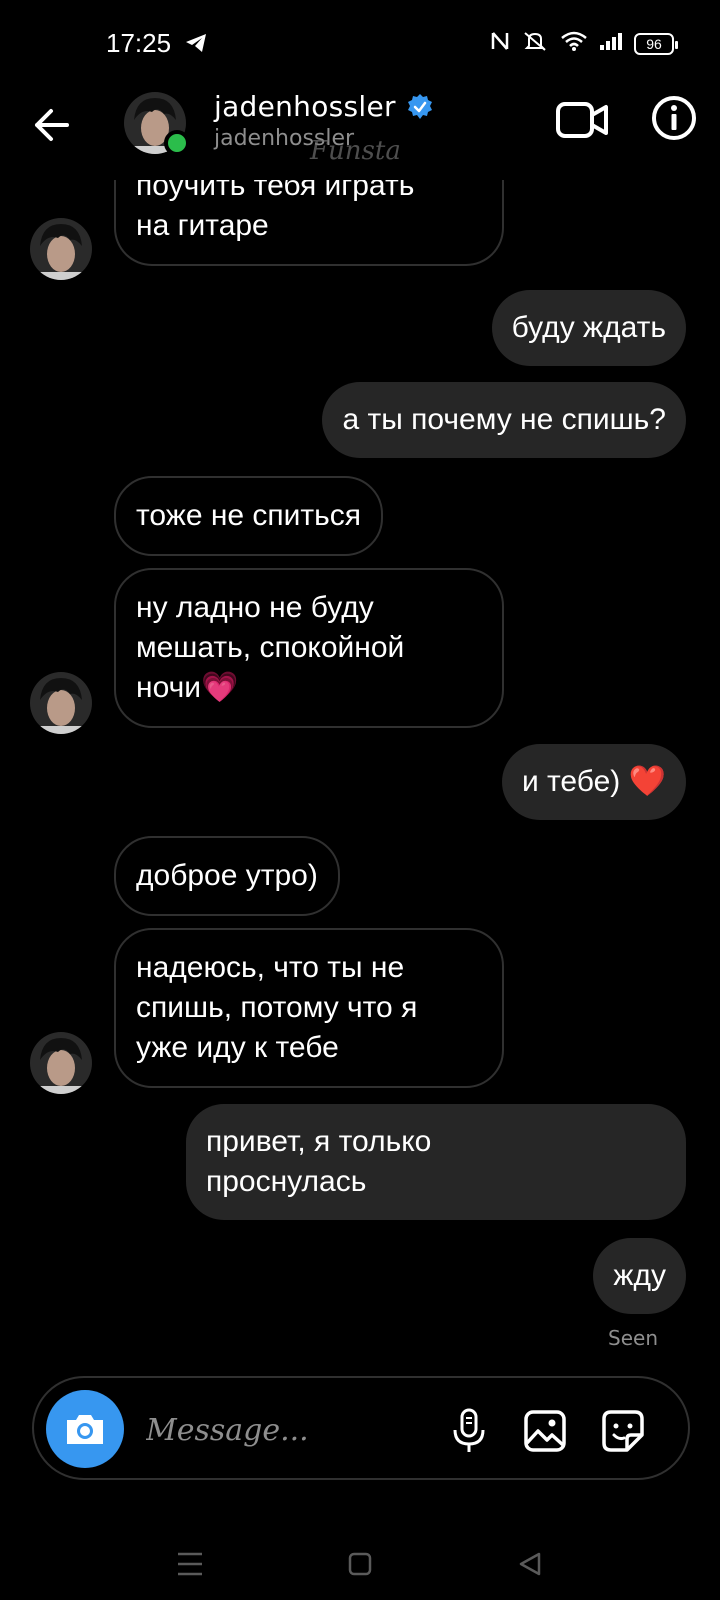 The height and width of the screenshot is (1600, 720). Describe the element at coordinates (177, 143) in the screenshot. I see `online-status-dot` at that location.